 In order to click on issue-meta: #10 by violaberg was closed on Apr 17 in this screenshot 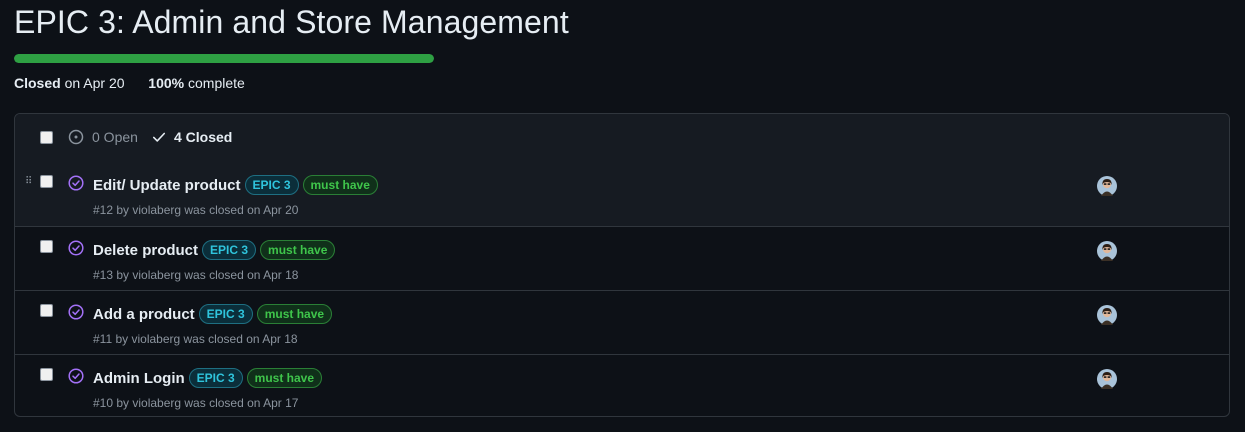, I will do `click(196, 403)`.